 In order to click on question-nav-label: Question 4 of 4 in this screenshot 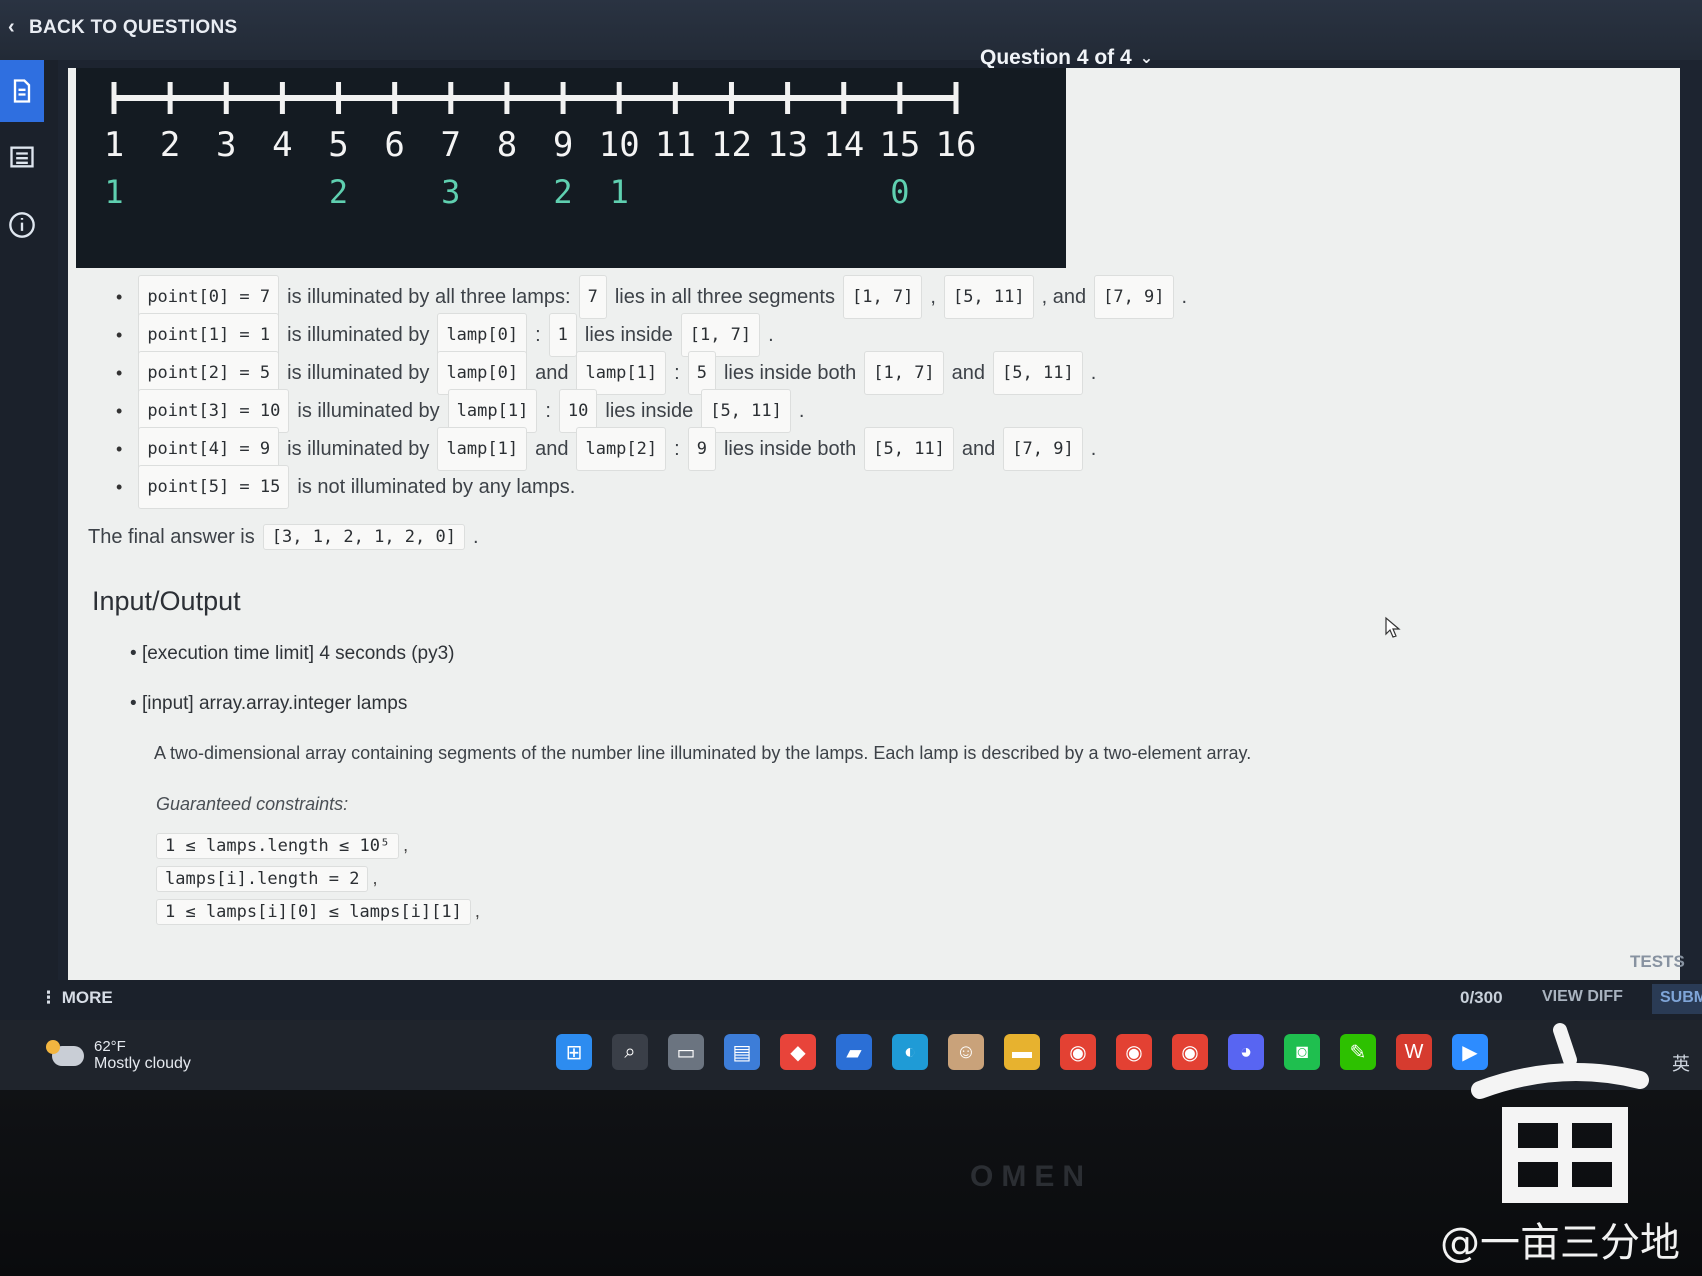, I will do `click(1056, 57)`.